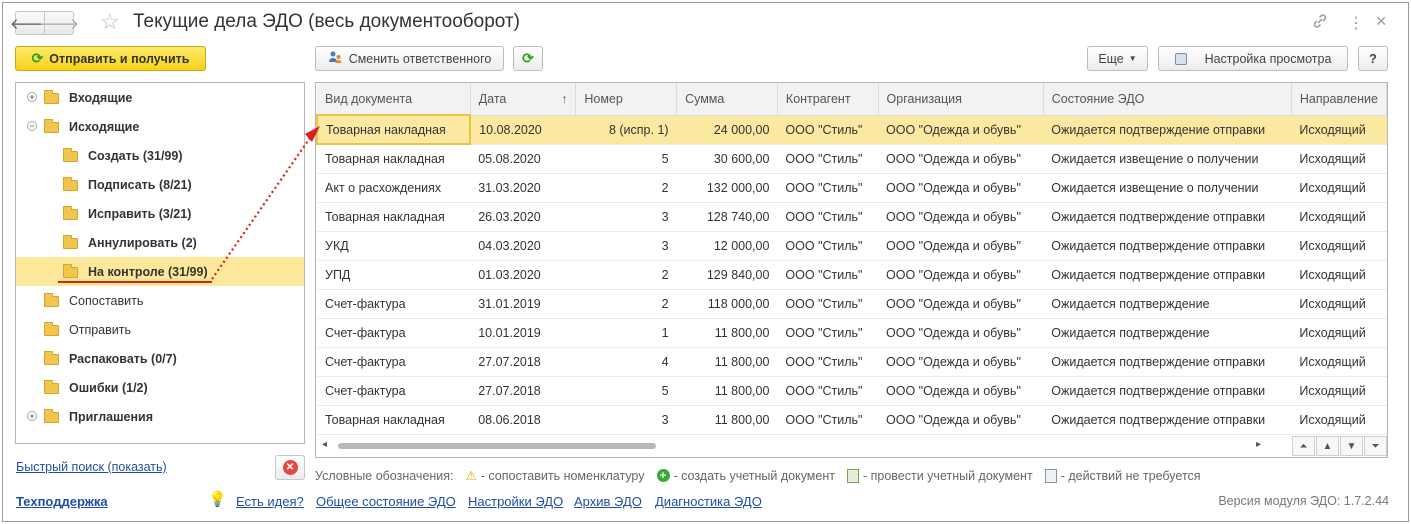  What do you see at coordinates (386, 501) in the screenshot?
I see `edo-status-link: Общее состояние ЭДО` at bounding box center [386, 501].